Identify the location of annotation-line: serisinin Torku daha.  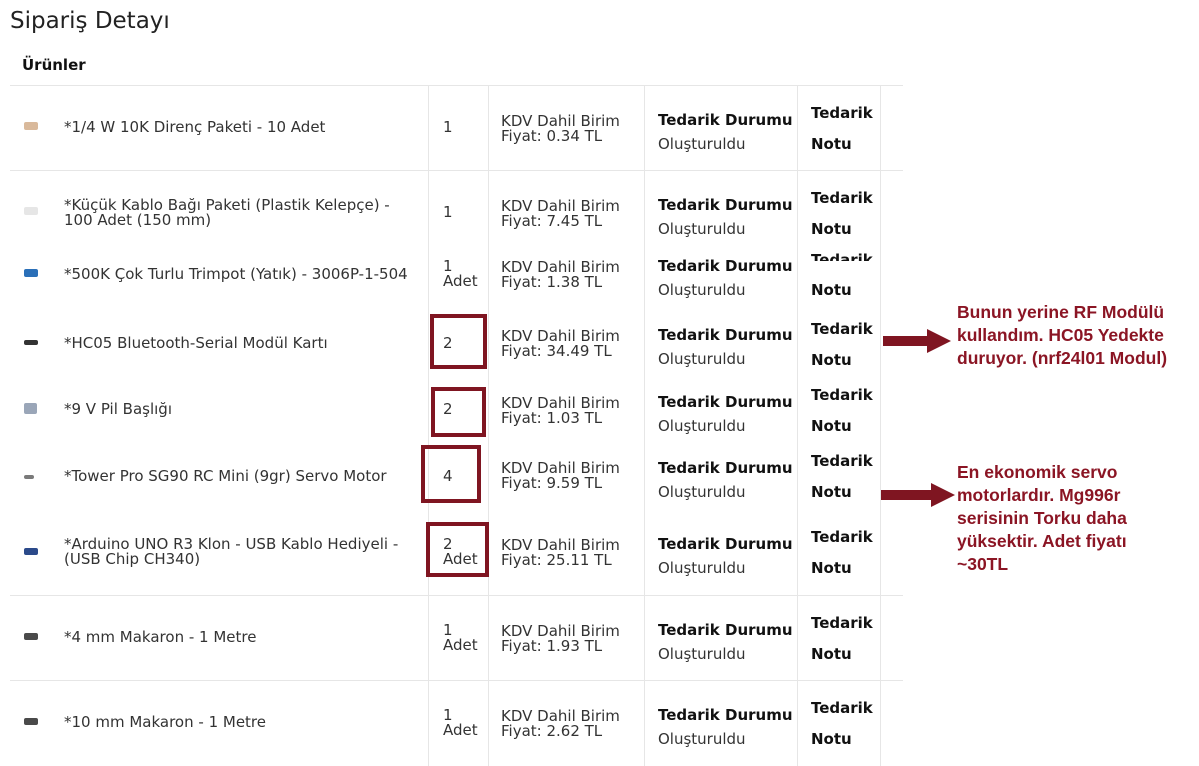
(1042, 518).